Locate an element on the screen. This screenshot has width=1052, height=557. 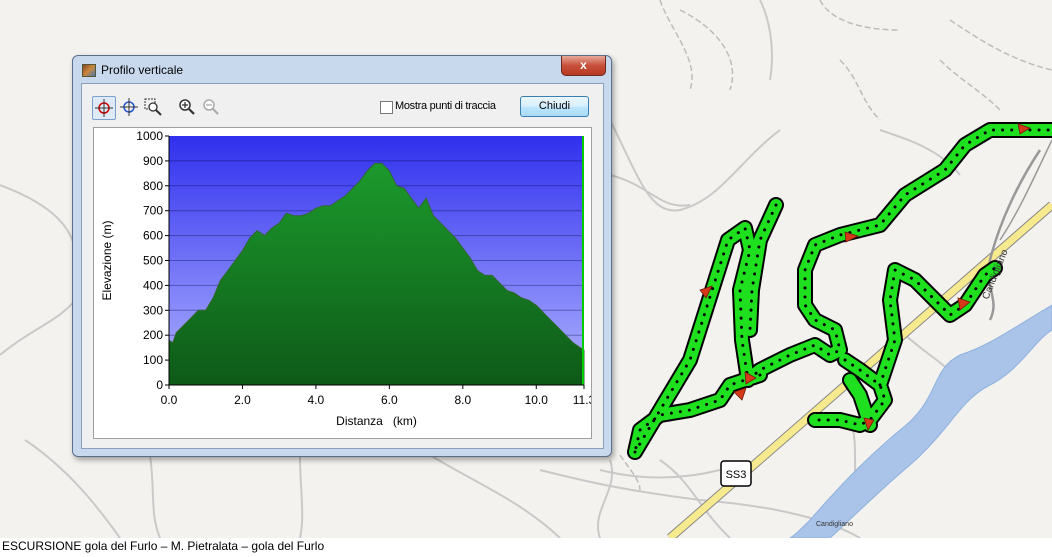
road-shield-label: SS3 is located at coordinates (736, 475).